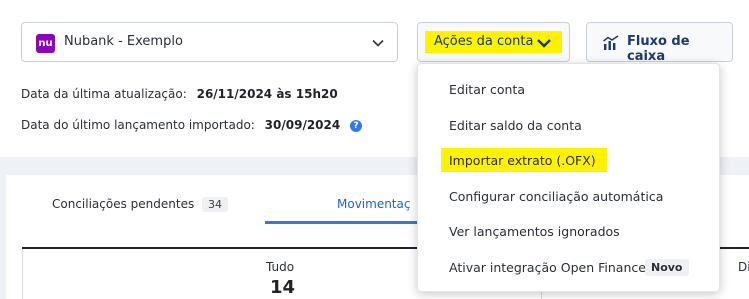 Image resolution: width=749 pixels, height=299 pixels. I want to click on tab-pending-label: Conciliações pendentes, so click(123, 204).